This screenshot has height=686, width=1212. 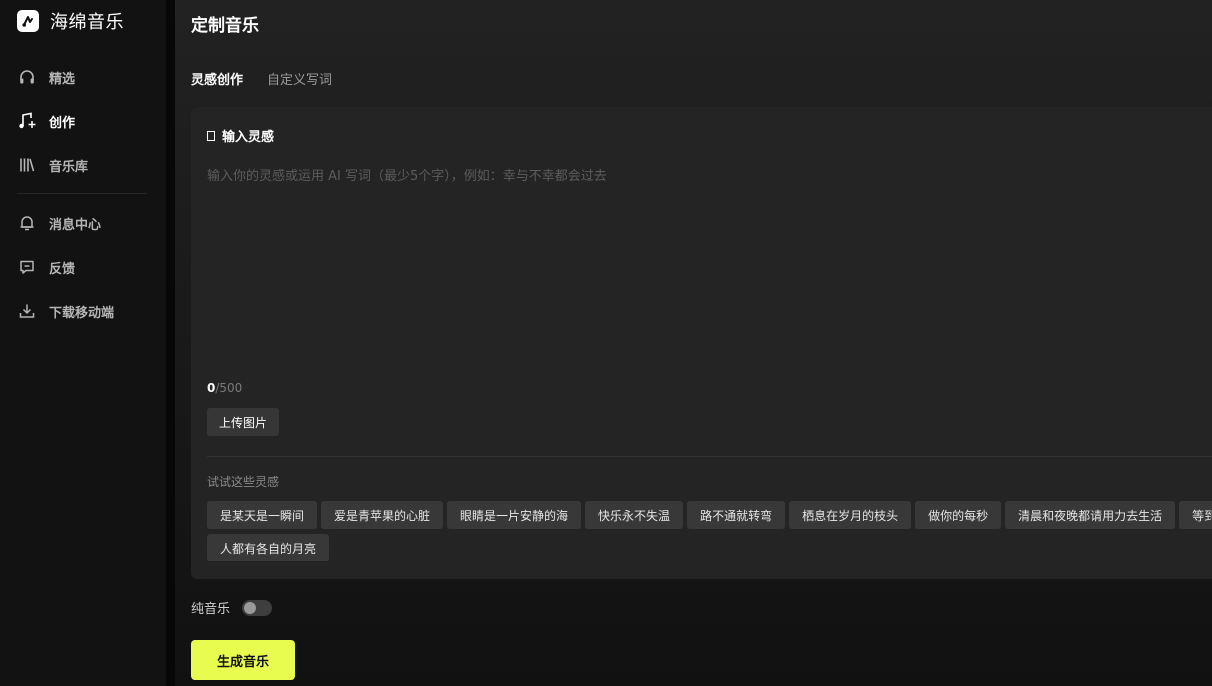 What do you see at coordinates (62, 269) in the screenshot?
I see `sidebar-item-label: 反馈` at bounding box center [62, 269].